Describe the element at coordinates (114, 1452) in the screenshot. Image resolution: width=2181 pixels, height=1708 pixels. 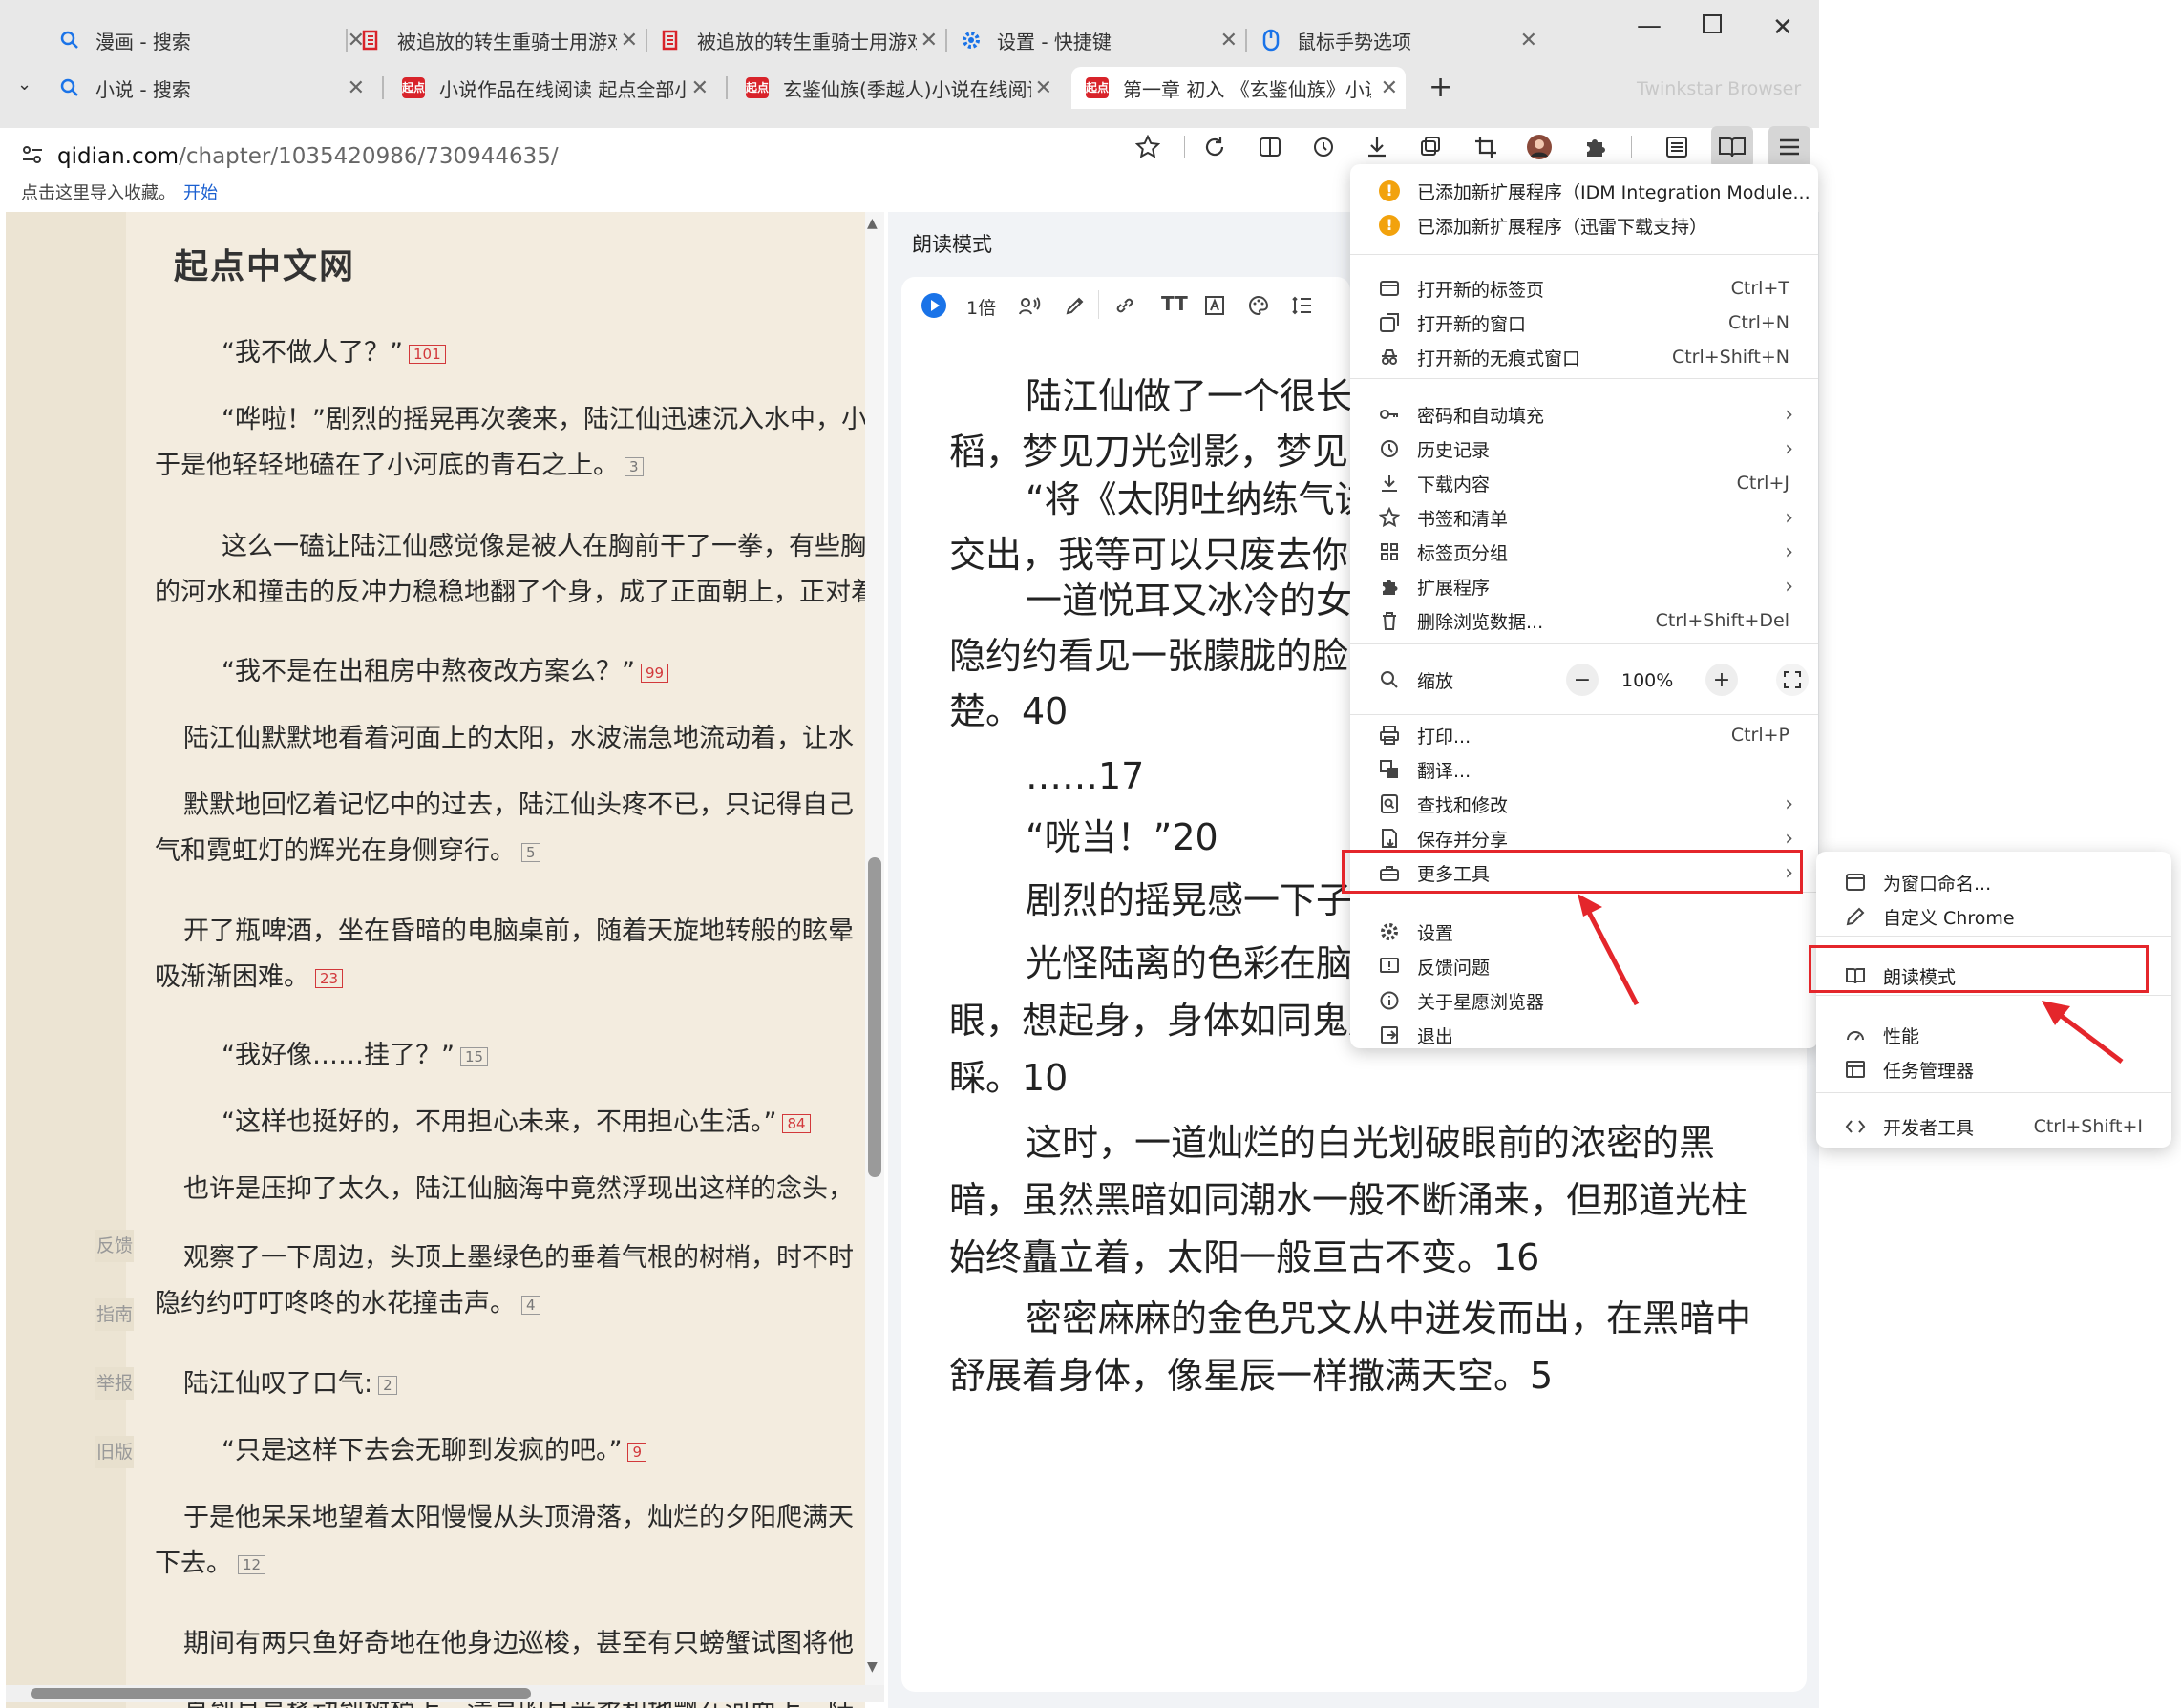
I see `old-version-side-button: 旧版` at that location.